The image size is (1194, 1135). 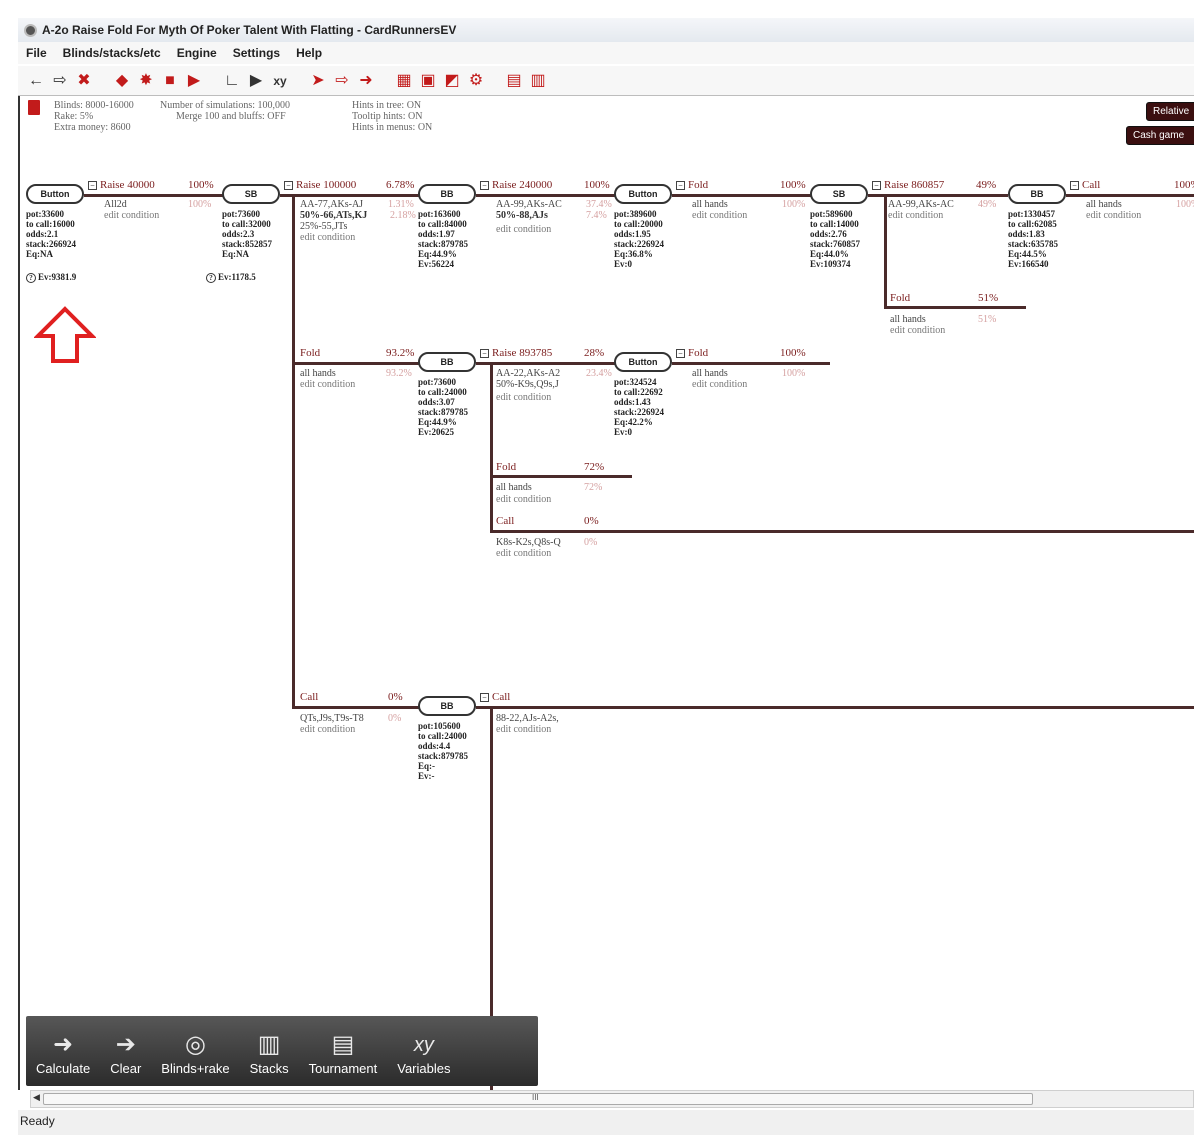 What do you see at coordinates (280, 81) in the screenshot?
I see `xy-icon: xy` at bounding box center [280, 81].